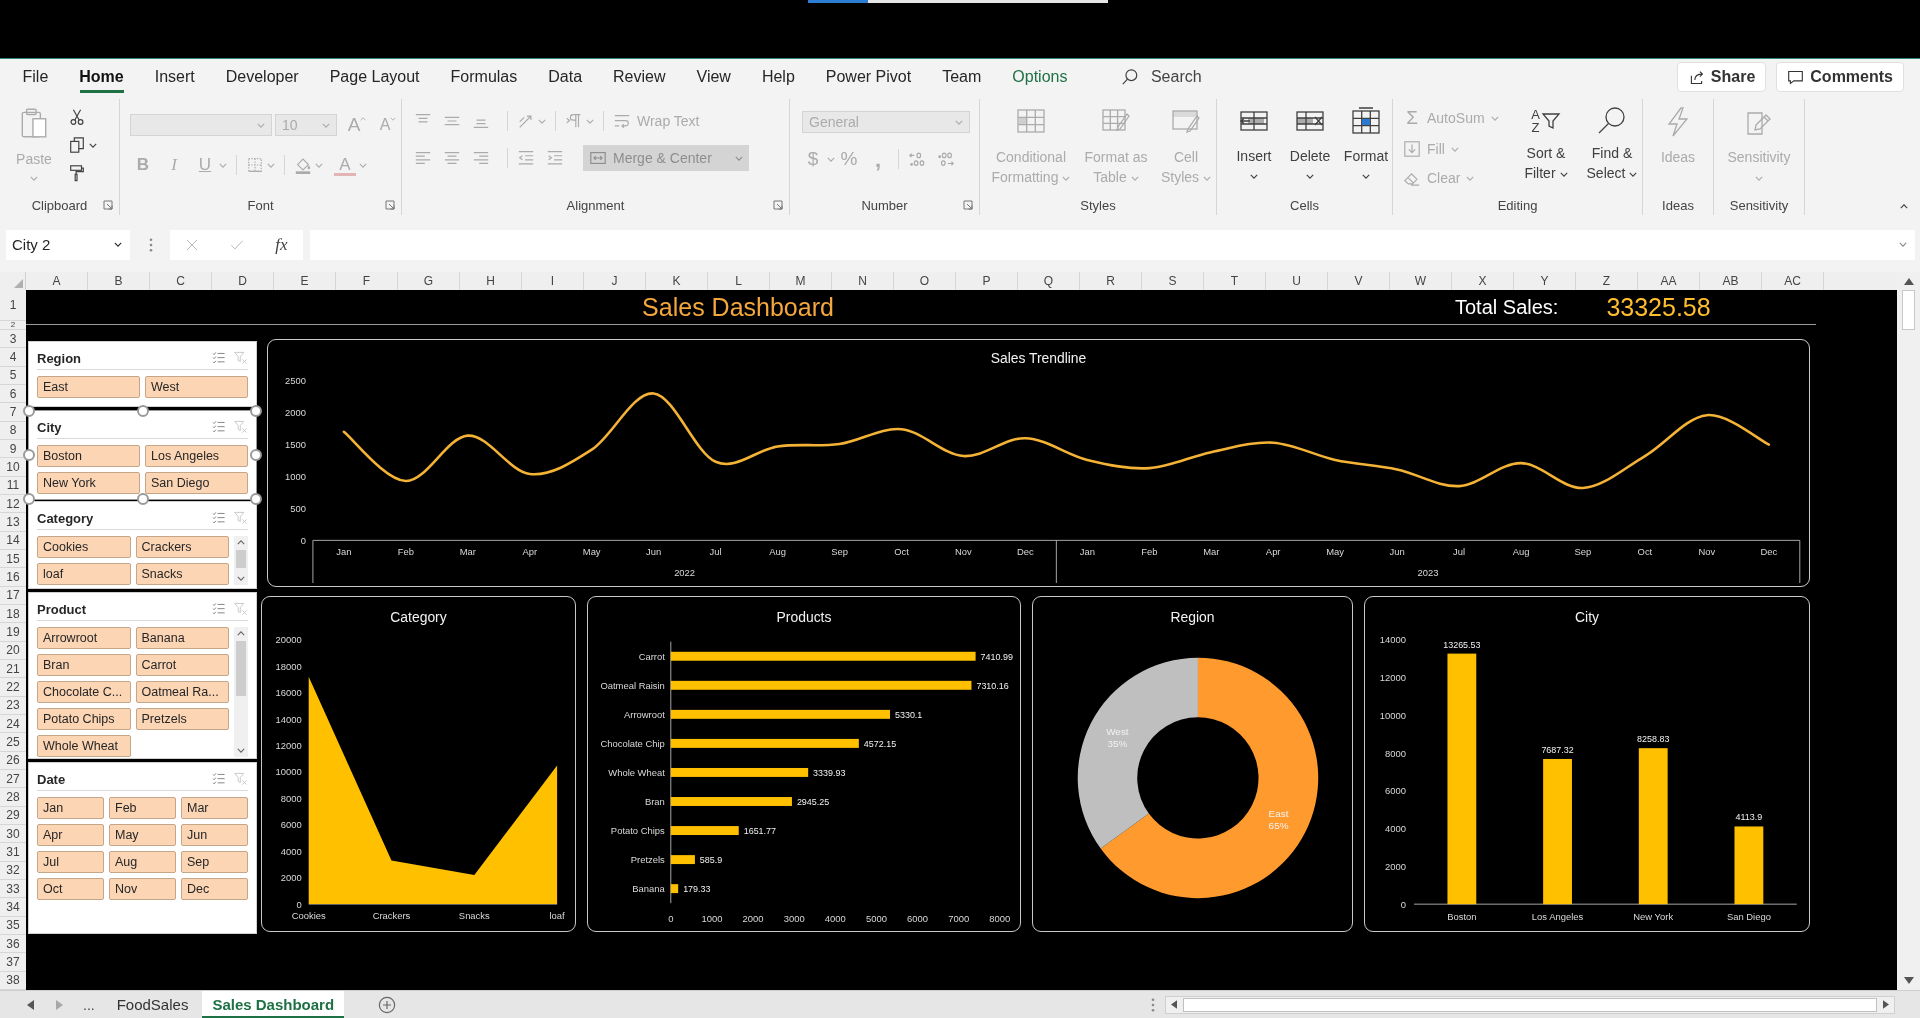 The height and width of the screenshot is (1018, 1920). Describe the element at coordinates (18, 283) in the screenshot. I see `corner-triangle-icon` at that location.